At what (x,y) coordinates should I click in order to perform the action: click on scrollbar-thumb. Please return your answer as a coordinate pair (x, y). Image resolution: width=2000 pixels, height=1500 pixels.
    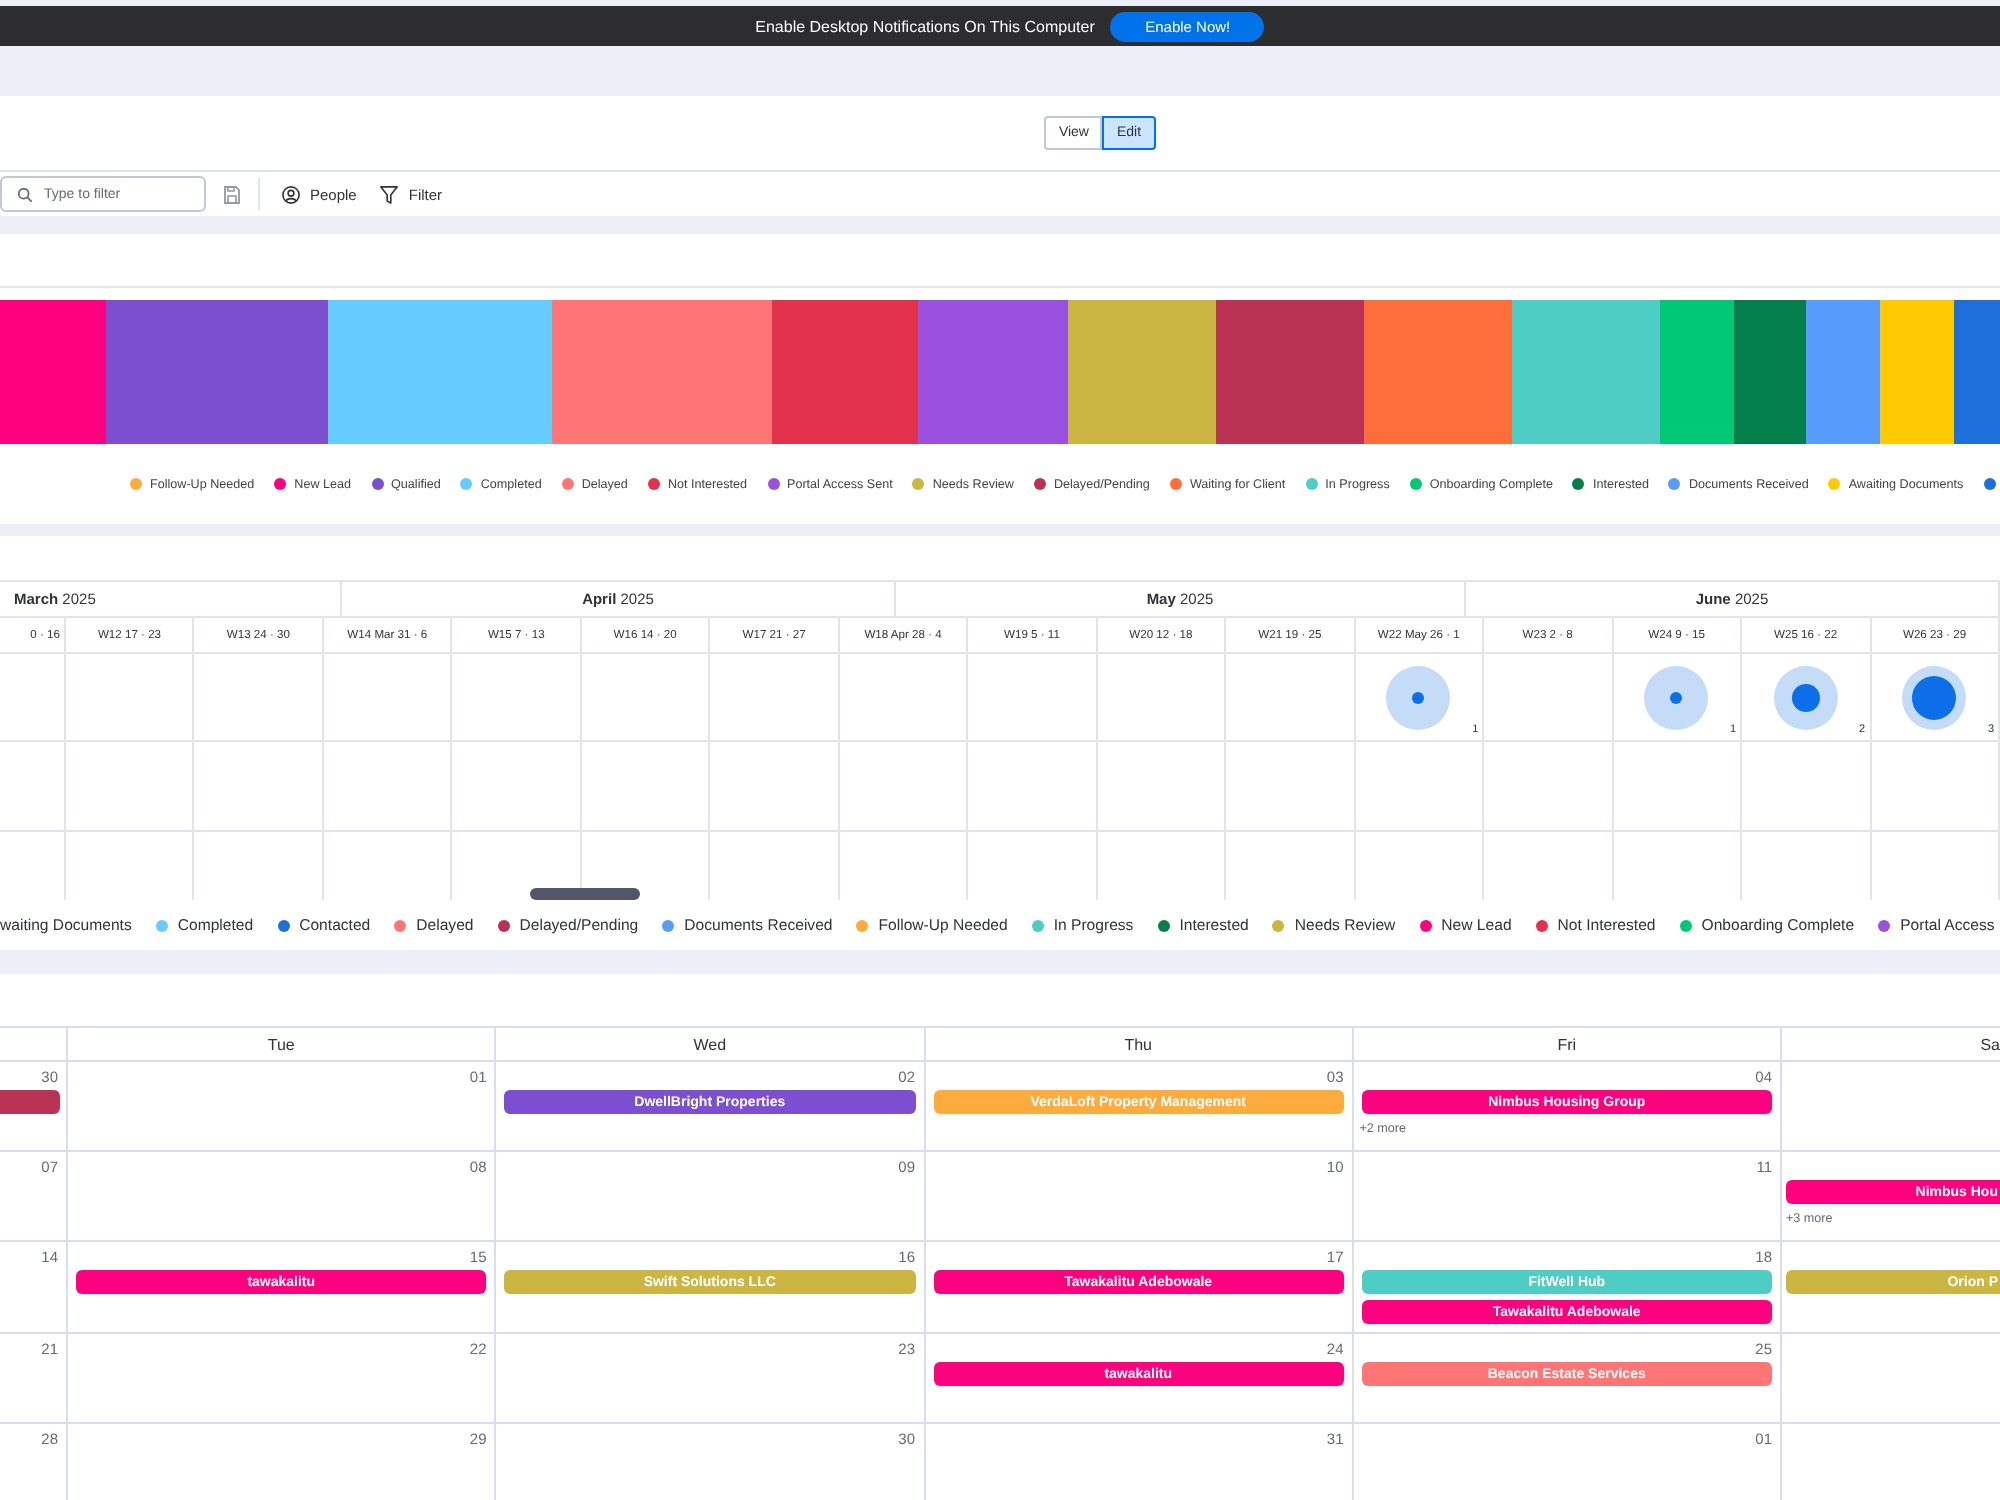
    Looking at the image, I should click on (585, 894).